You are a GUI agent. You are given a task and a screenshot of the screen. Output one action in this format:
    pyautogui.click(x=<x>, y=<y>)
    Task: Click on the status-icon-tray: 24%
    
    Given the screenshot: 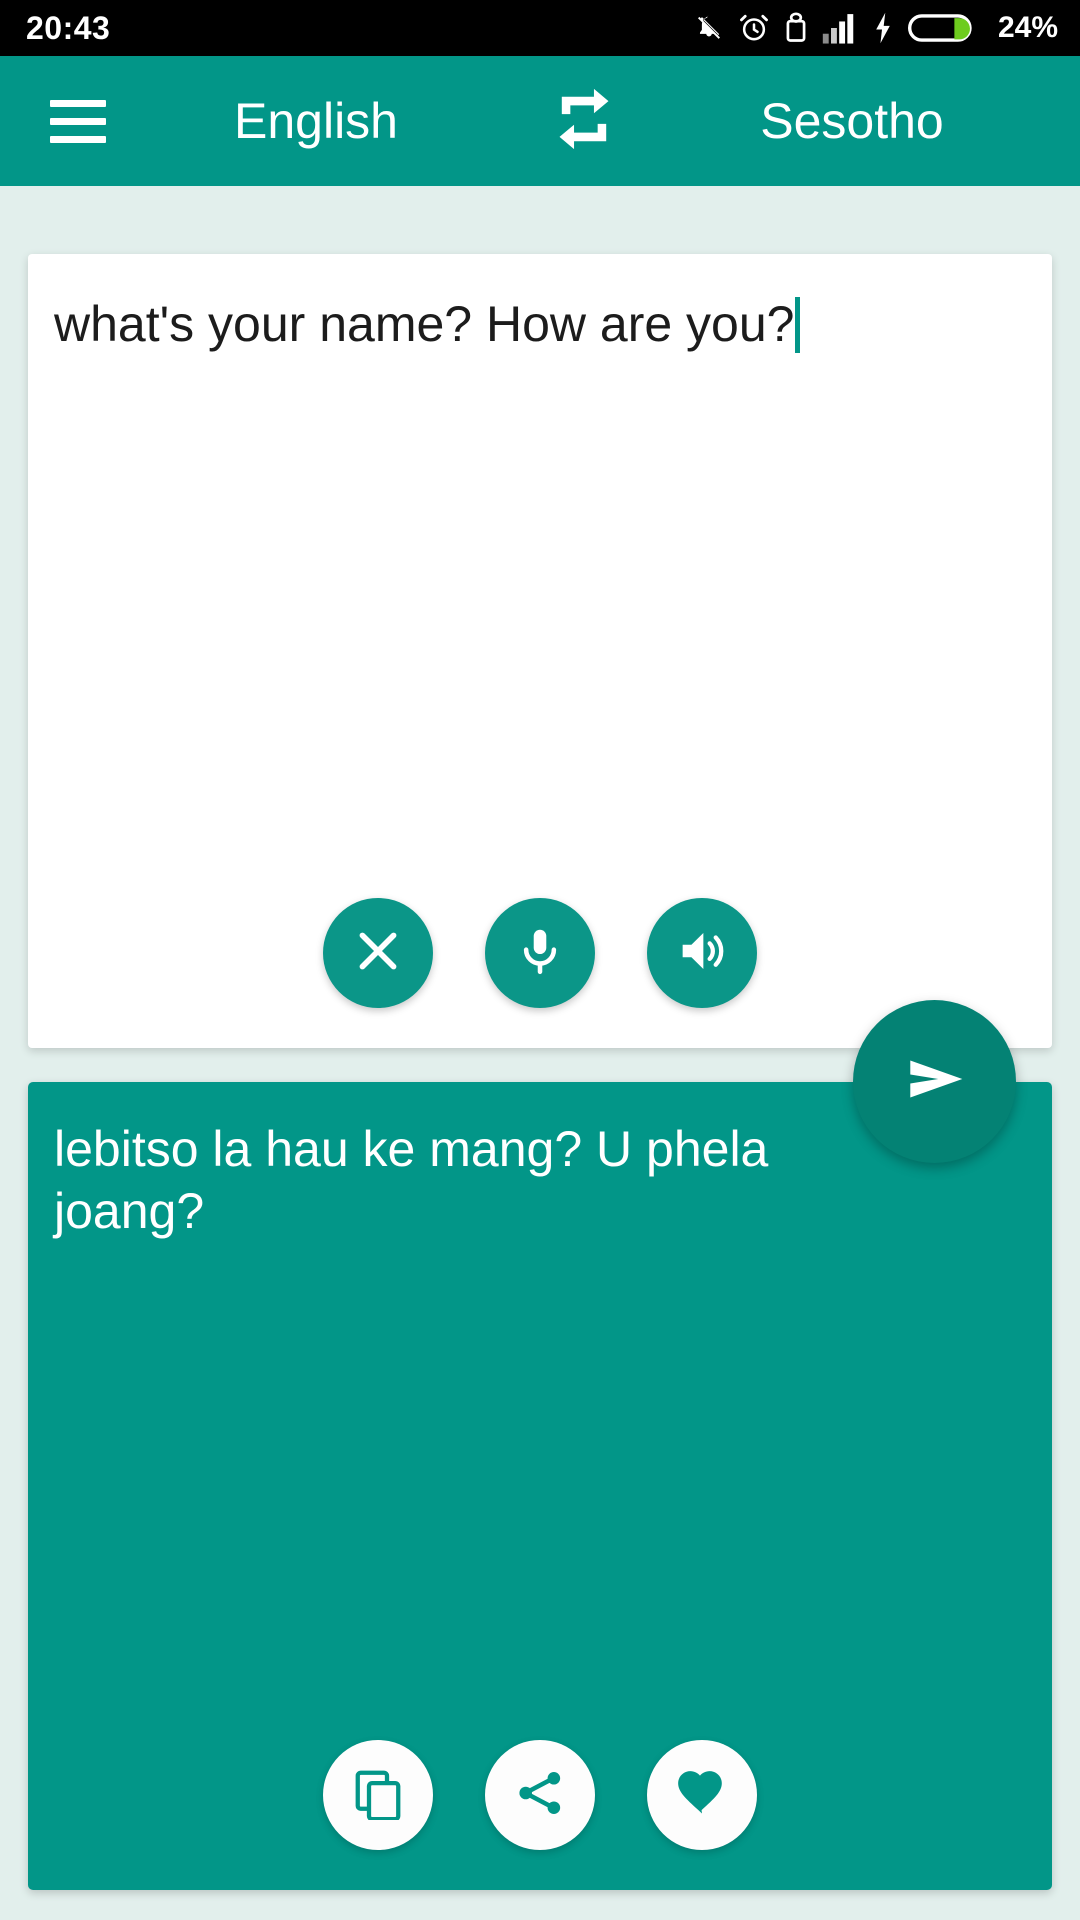 What is the action you would take?
    pyautogui.click(x=876, y=28)
    